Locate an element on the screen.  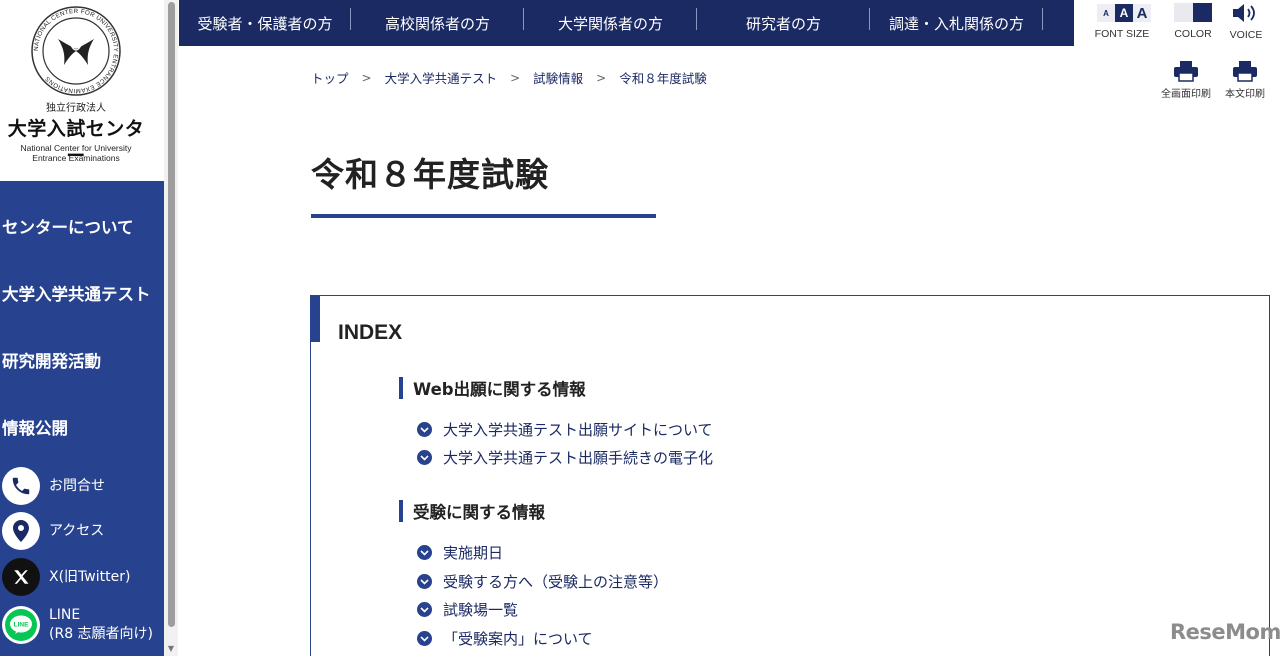
section-heading-text: 受験に関する情報 is located at coordinates (479, 512).